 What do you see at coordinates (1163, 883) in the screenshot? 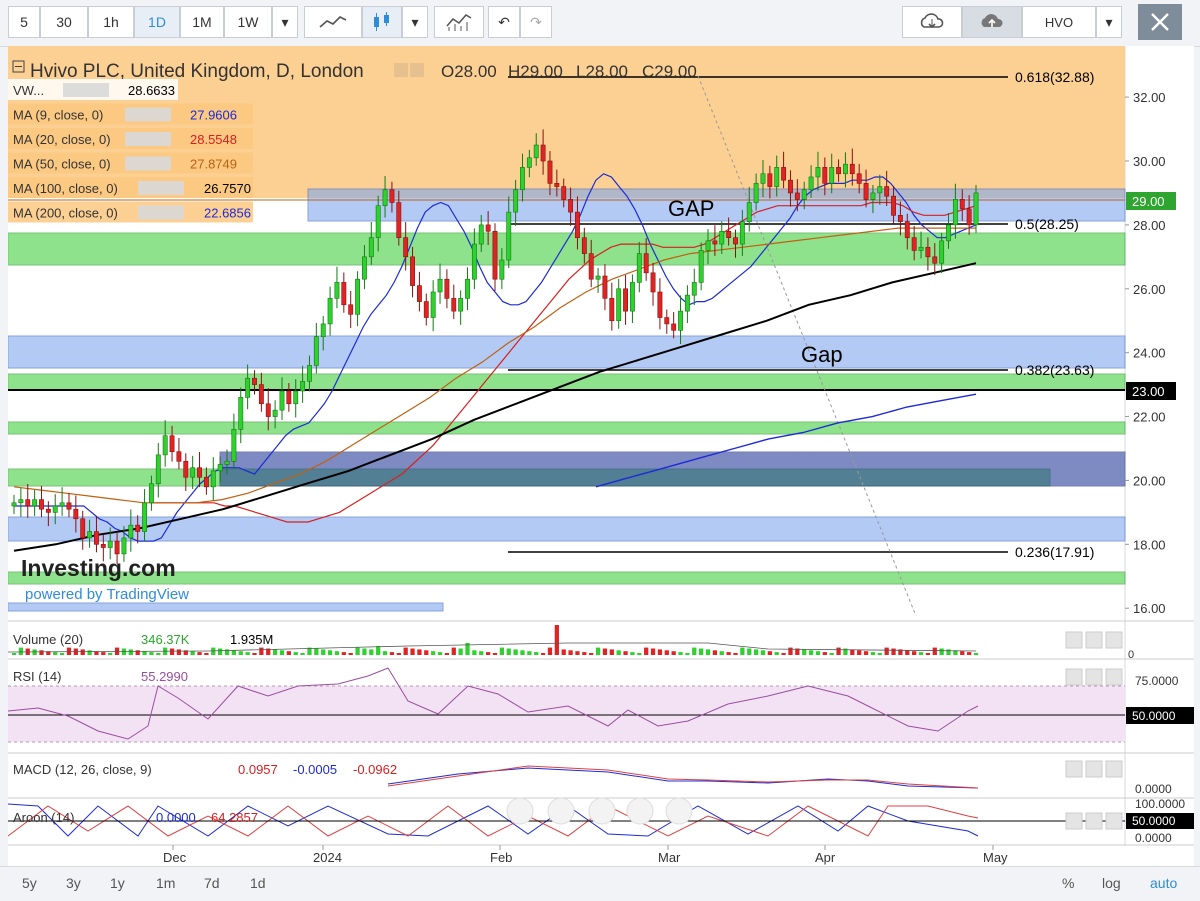
I see `scale-option-auto: auto` at bounding box center [1163, 883].